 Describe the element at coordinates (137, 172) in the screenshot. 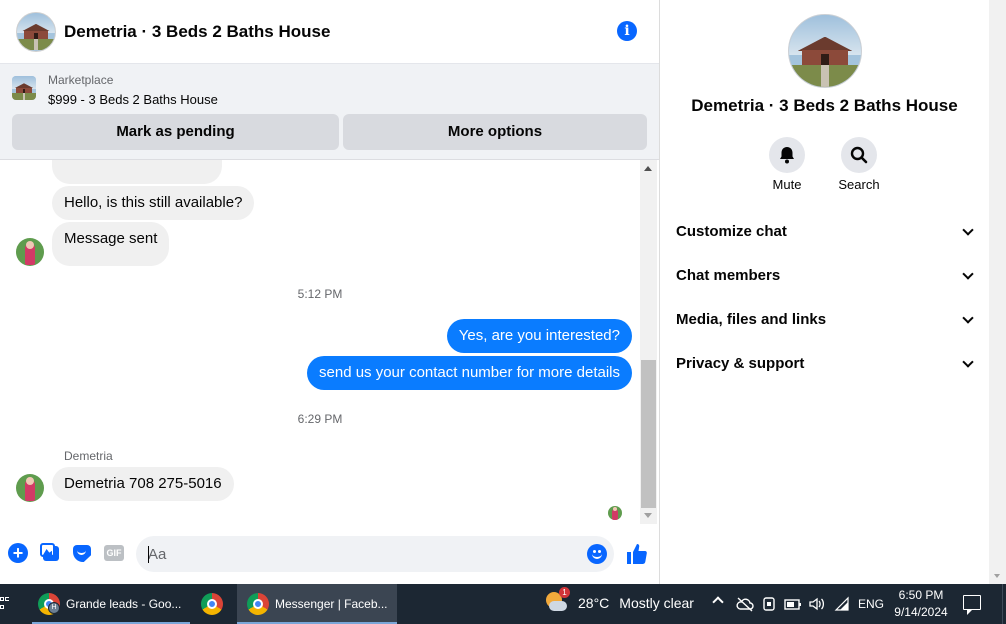

I see `message-bubble-partial` at that location.